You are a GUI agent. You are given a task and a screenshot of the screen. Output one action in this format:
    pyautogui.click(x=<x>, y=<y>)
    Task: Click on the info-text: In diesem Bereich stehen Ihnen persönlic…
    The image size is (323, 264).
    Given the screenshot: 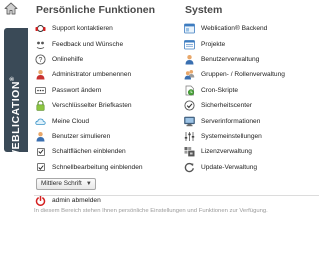 What is the action you would take?
    pyautogui.click(x=151, y=211)
    